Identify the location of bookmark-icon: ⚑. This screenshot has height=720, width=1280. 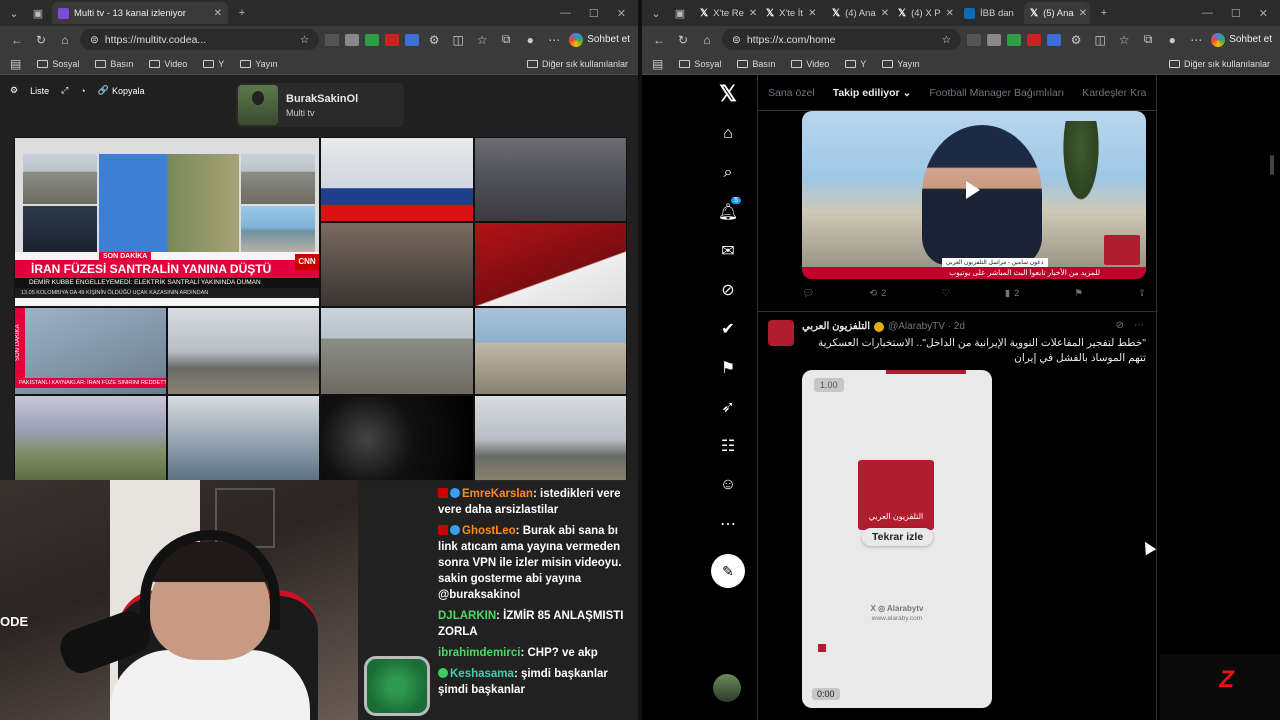
(1078, 293).